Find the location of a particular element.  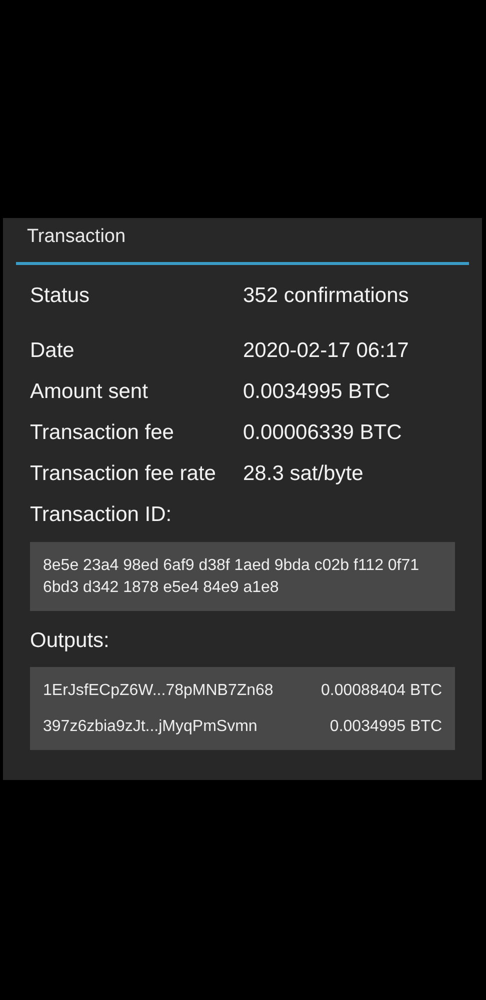

field-value: 352 confirmations is located at coordinates (326, 295).